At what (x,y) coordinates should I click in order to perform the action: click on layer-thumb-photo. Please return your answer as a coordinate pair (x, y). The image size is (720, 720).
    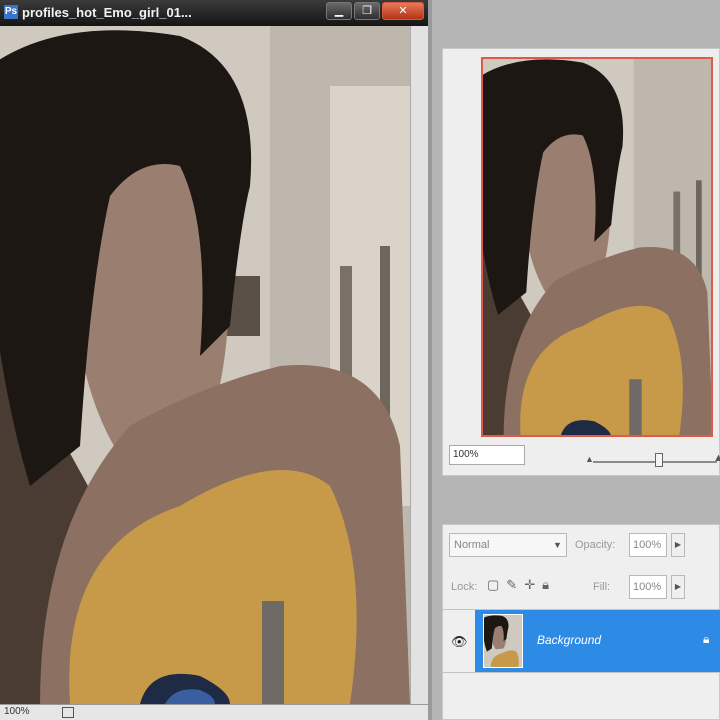
    Looking at the image, I should click on (503, 641).